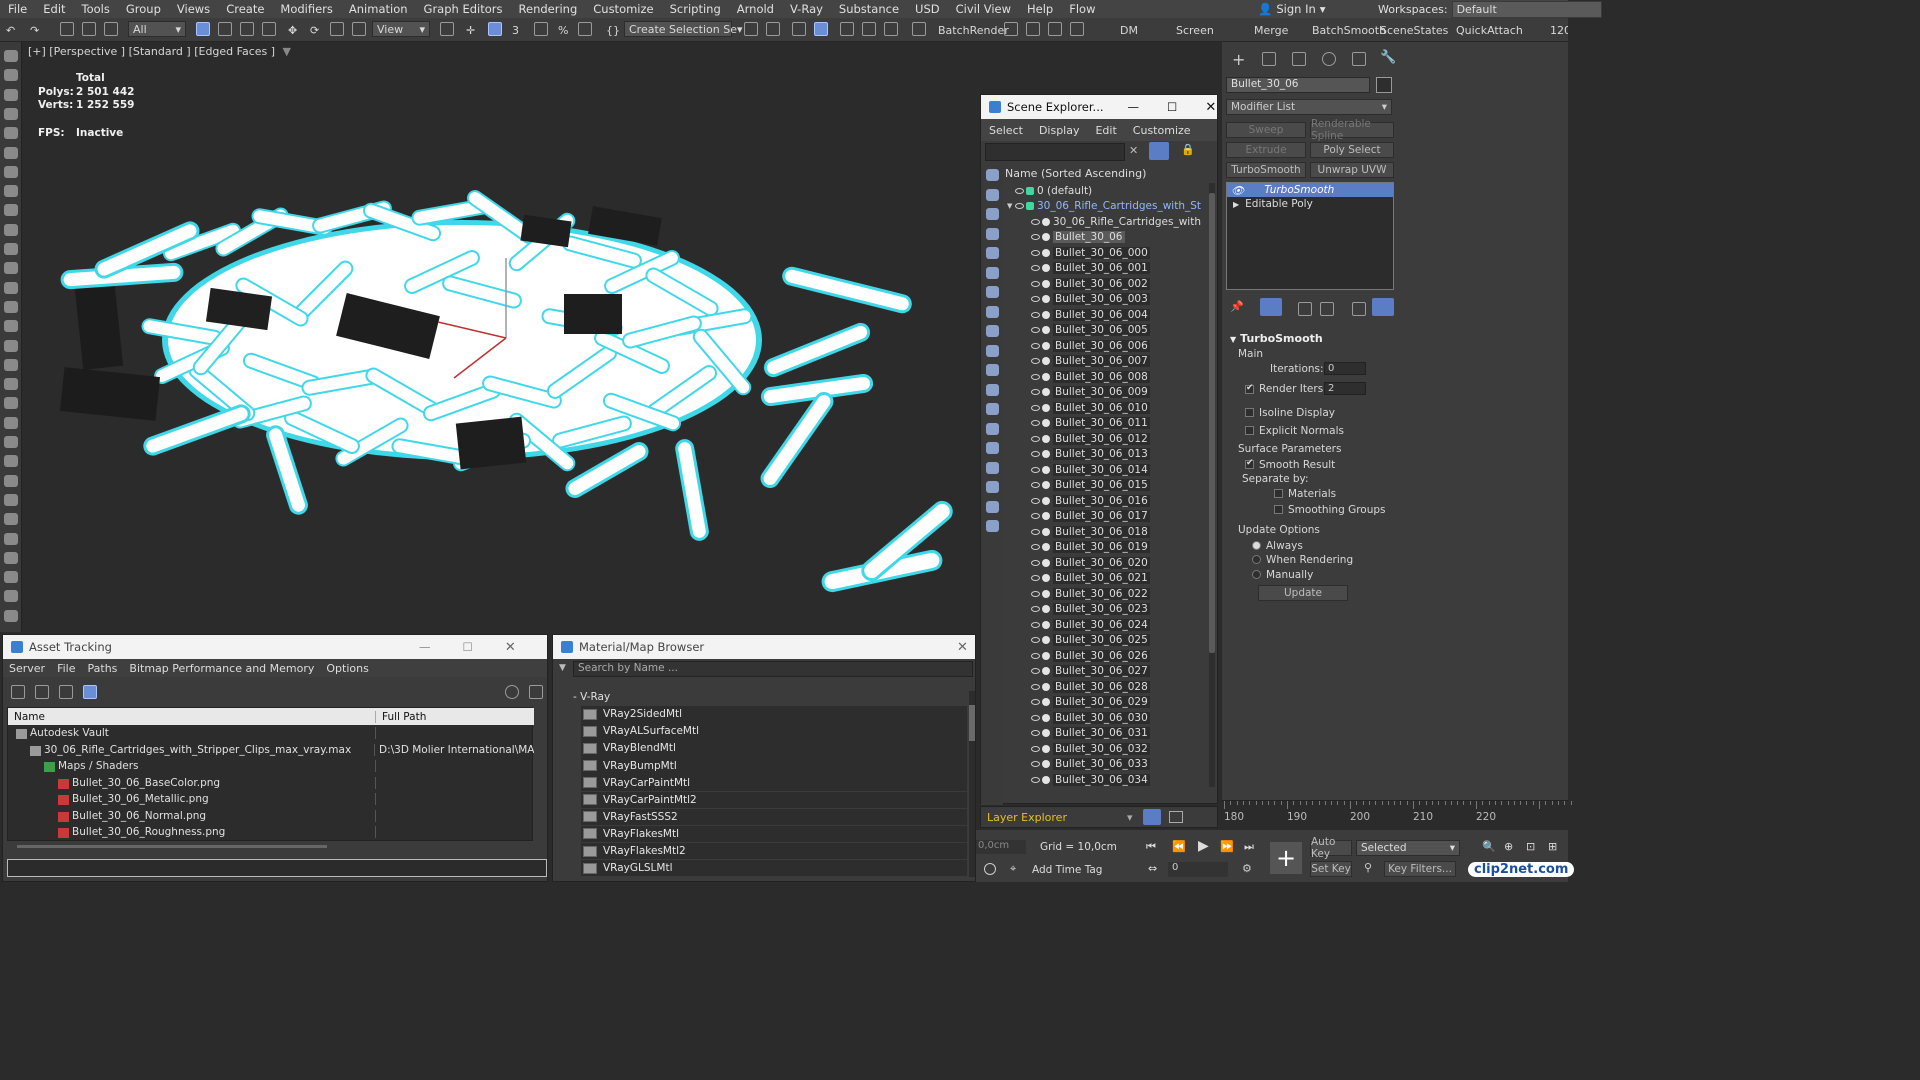  I want to click on make-unique-icon, so click(1305, 309).